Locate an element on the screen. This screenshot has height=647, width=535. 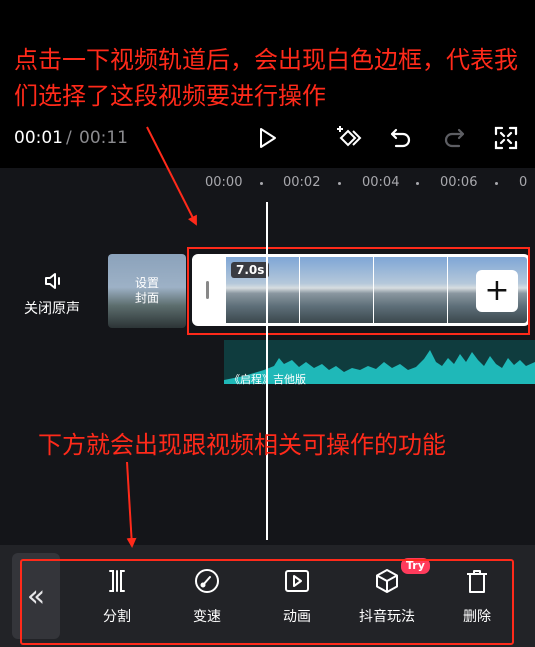
annotation-toolbar-outline is located at coordinates (267, 602).